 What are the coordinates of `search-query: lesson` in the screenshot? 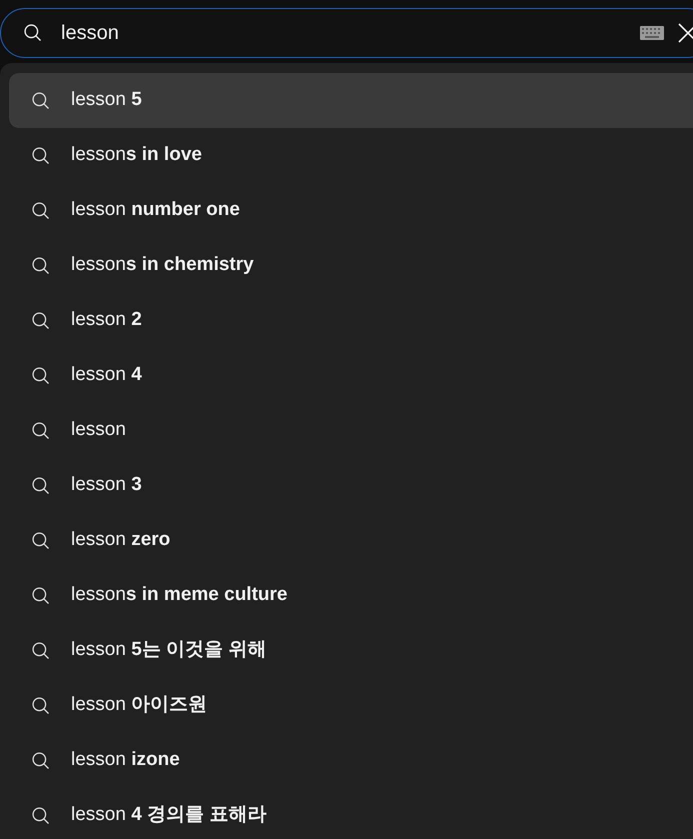 It's located at (90, 33).